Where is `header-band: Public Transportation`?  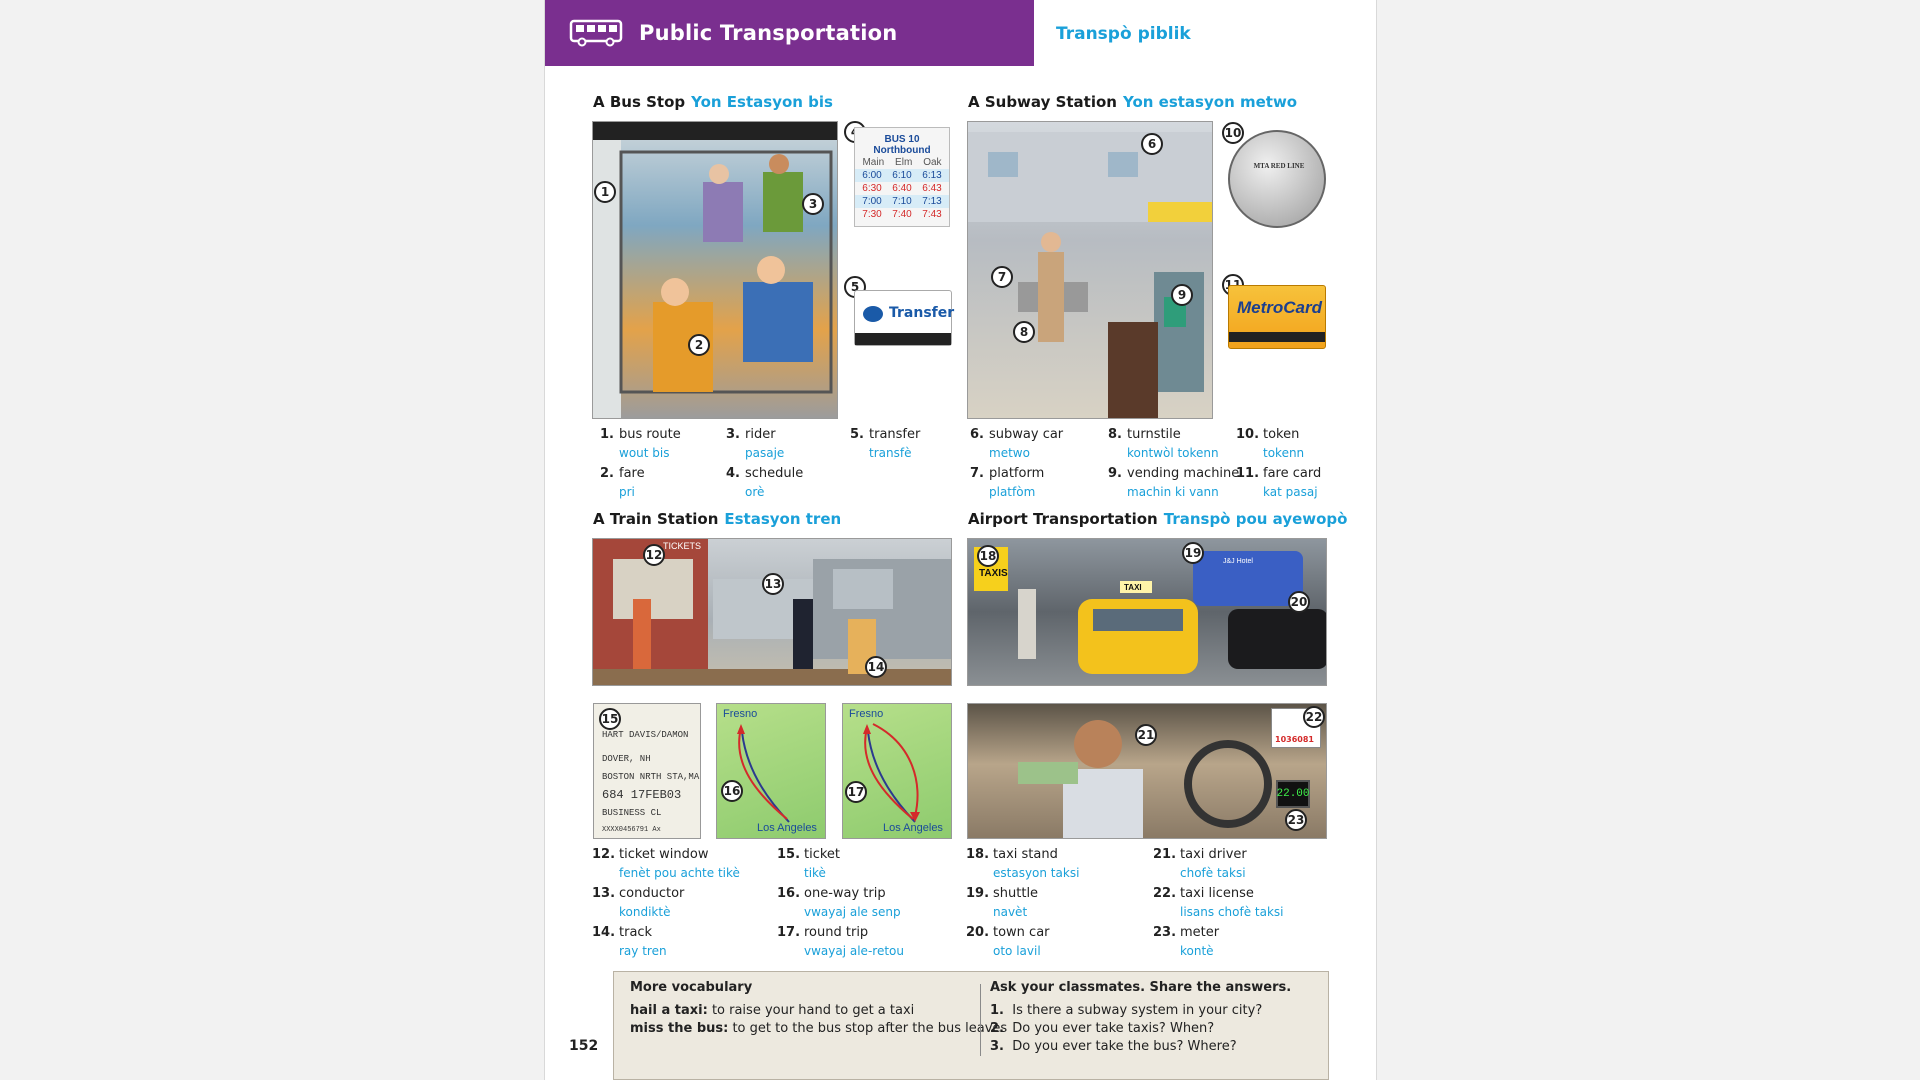
header-band: Public Transportation is located at coordinates (789, 33).